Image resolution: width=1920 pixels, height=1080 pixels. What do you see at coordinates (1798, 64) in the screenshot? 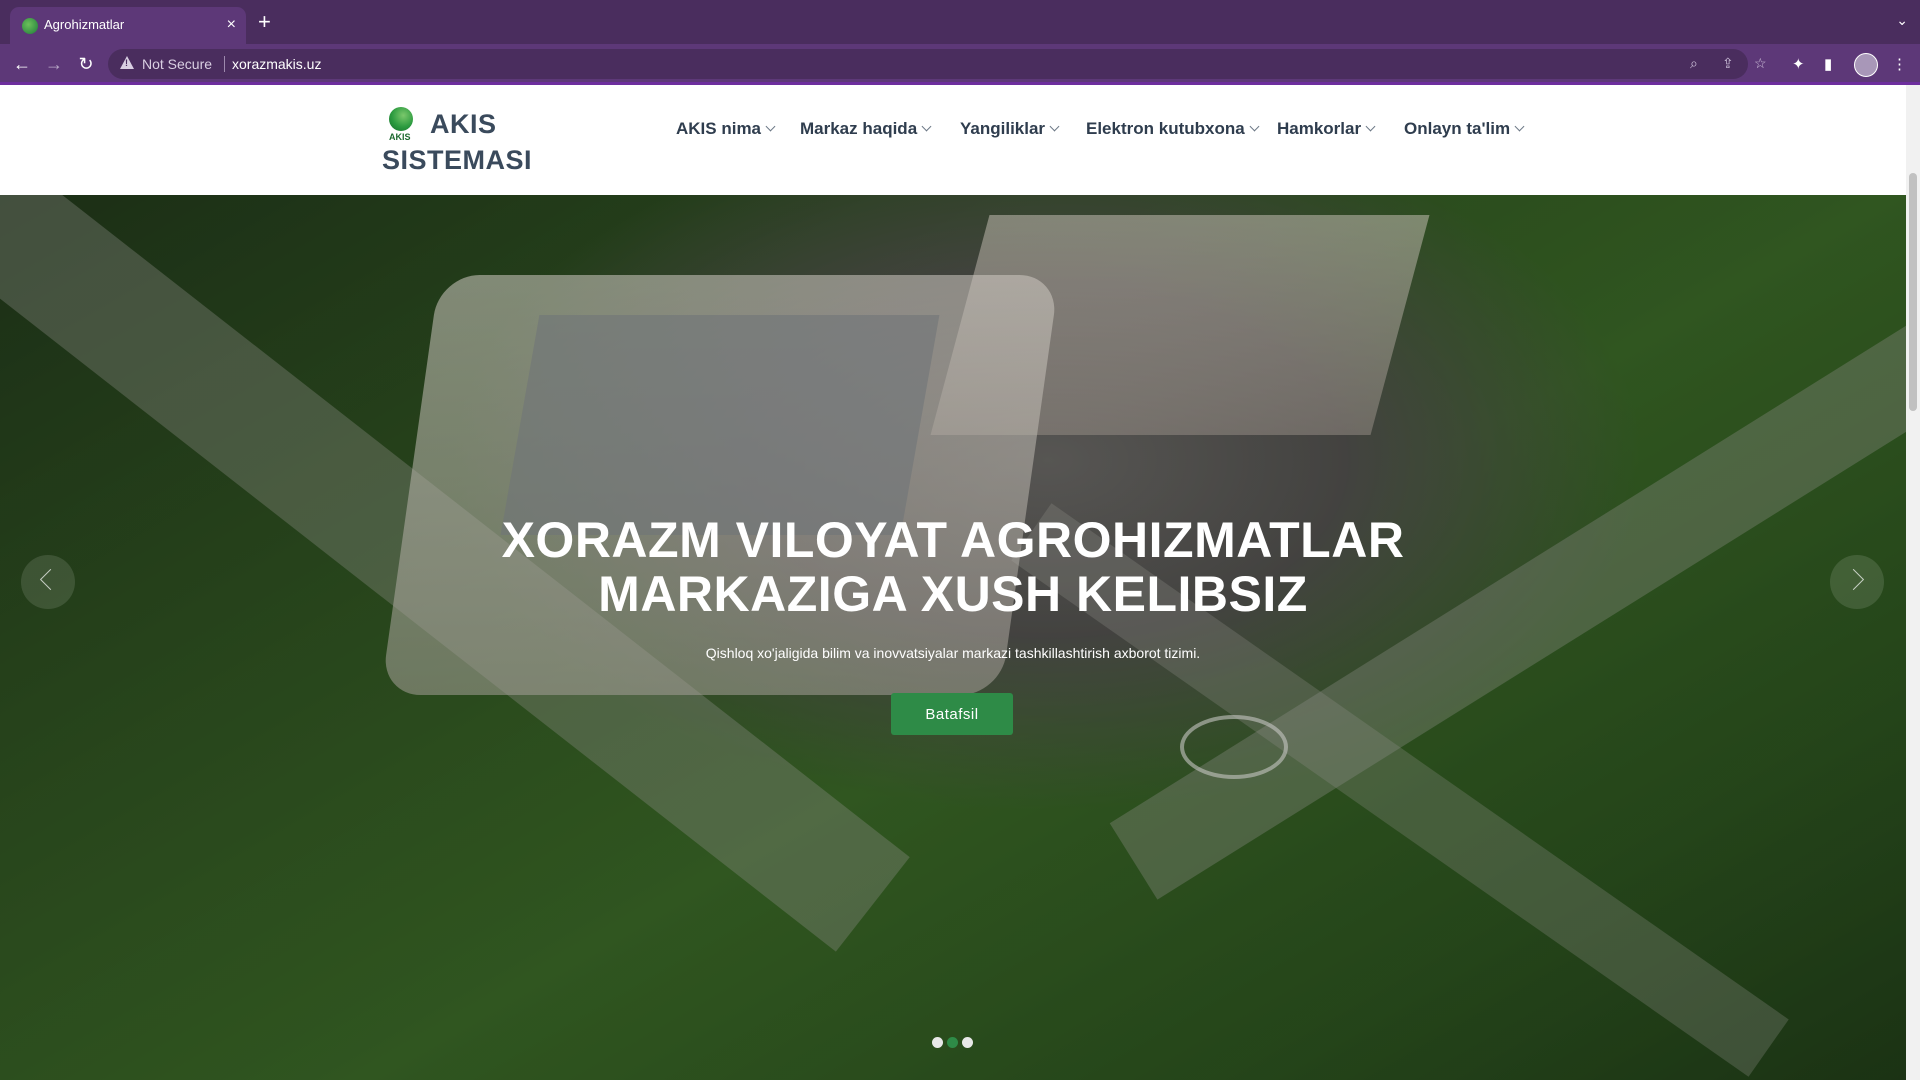
I see `extensions-icon: ✦` at bounding box center [1798, 64].